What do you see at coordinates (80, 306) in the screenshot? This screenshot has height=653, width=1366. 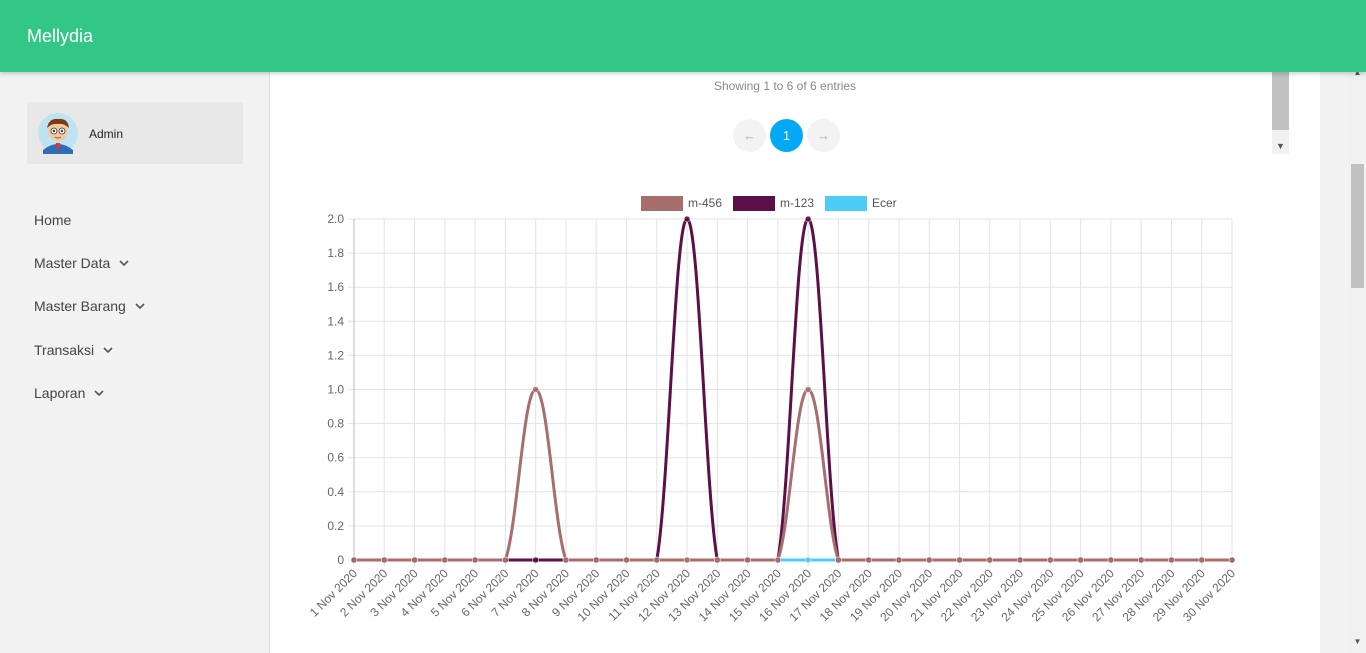 I see `sidebar-item-label: Master Barang` at bounding box center [80, 306].